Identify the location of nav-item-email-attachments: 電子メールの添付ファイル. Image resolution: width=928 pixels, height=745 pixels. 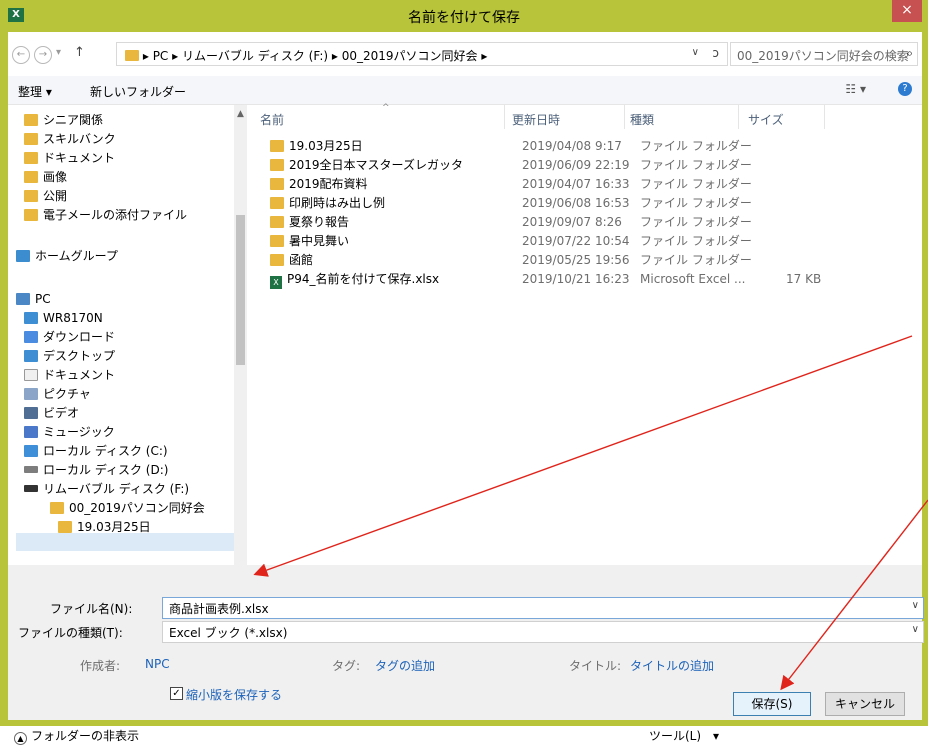
(105, 215).